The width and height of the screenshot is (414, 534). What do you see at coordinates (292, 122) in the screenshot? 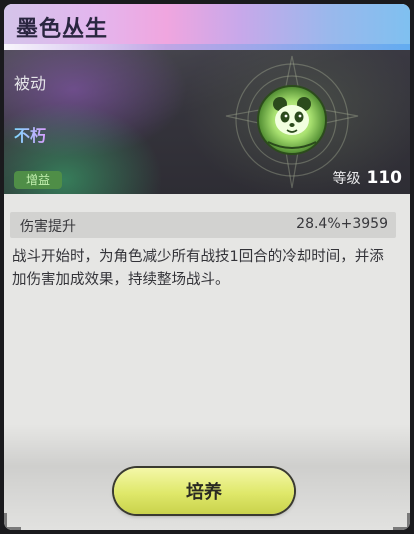
I see `panda-emblem-icon` at bounding box center [292, 122].